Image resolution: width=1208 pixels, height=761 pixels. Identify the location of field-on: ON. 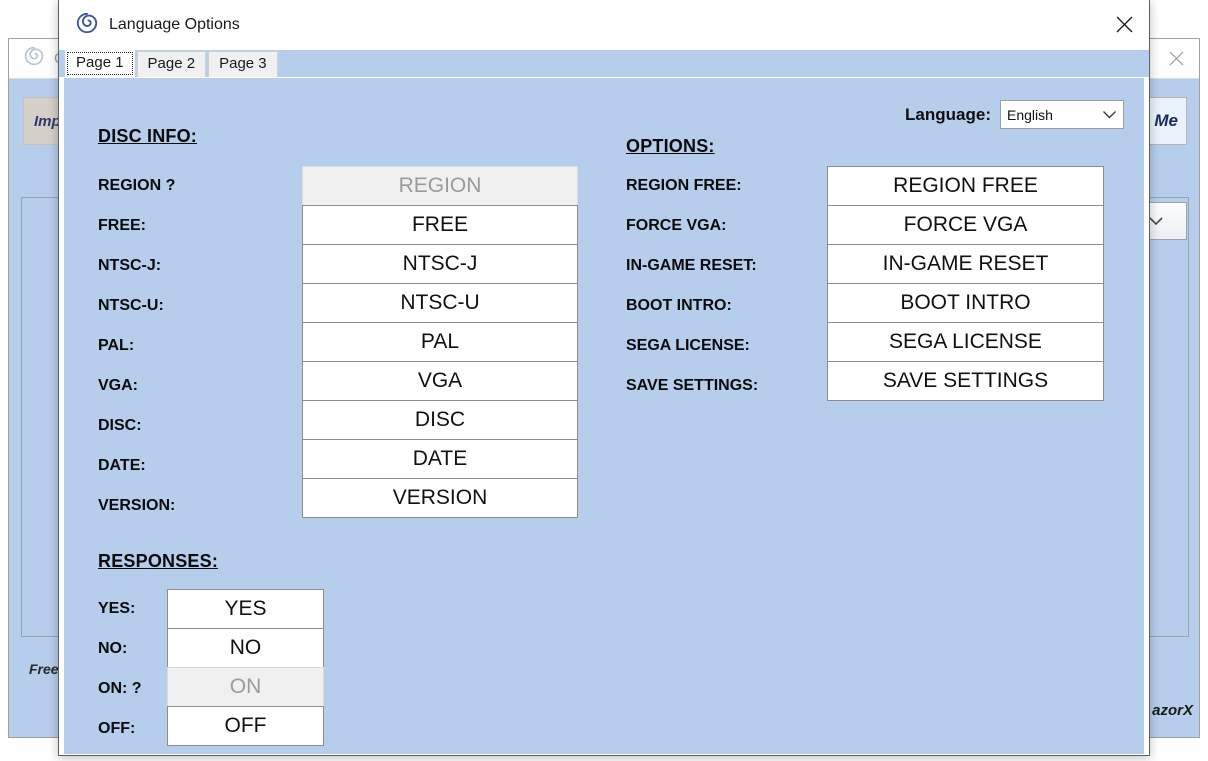
(245, 687).